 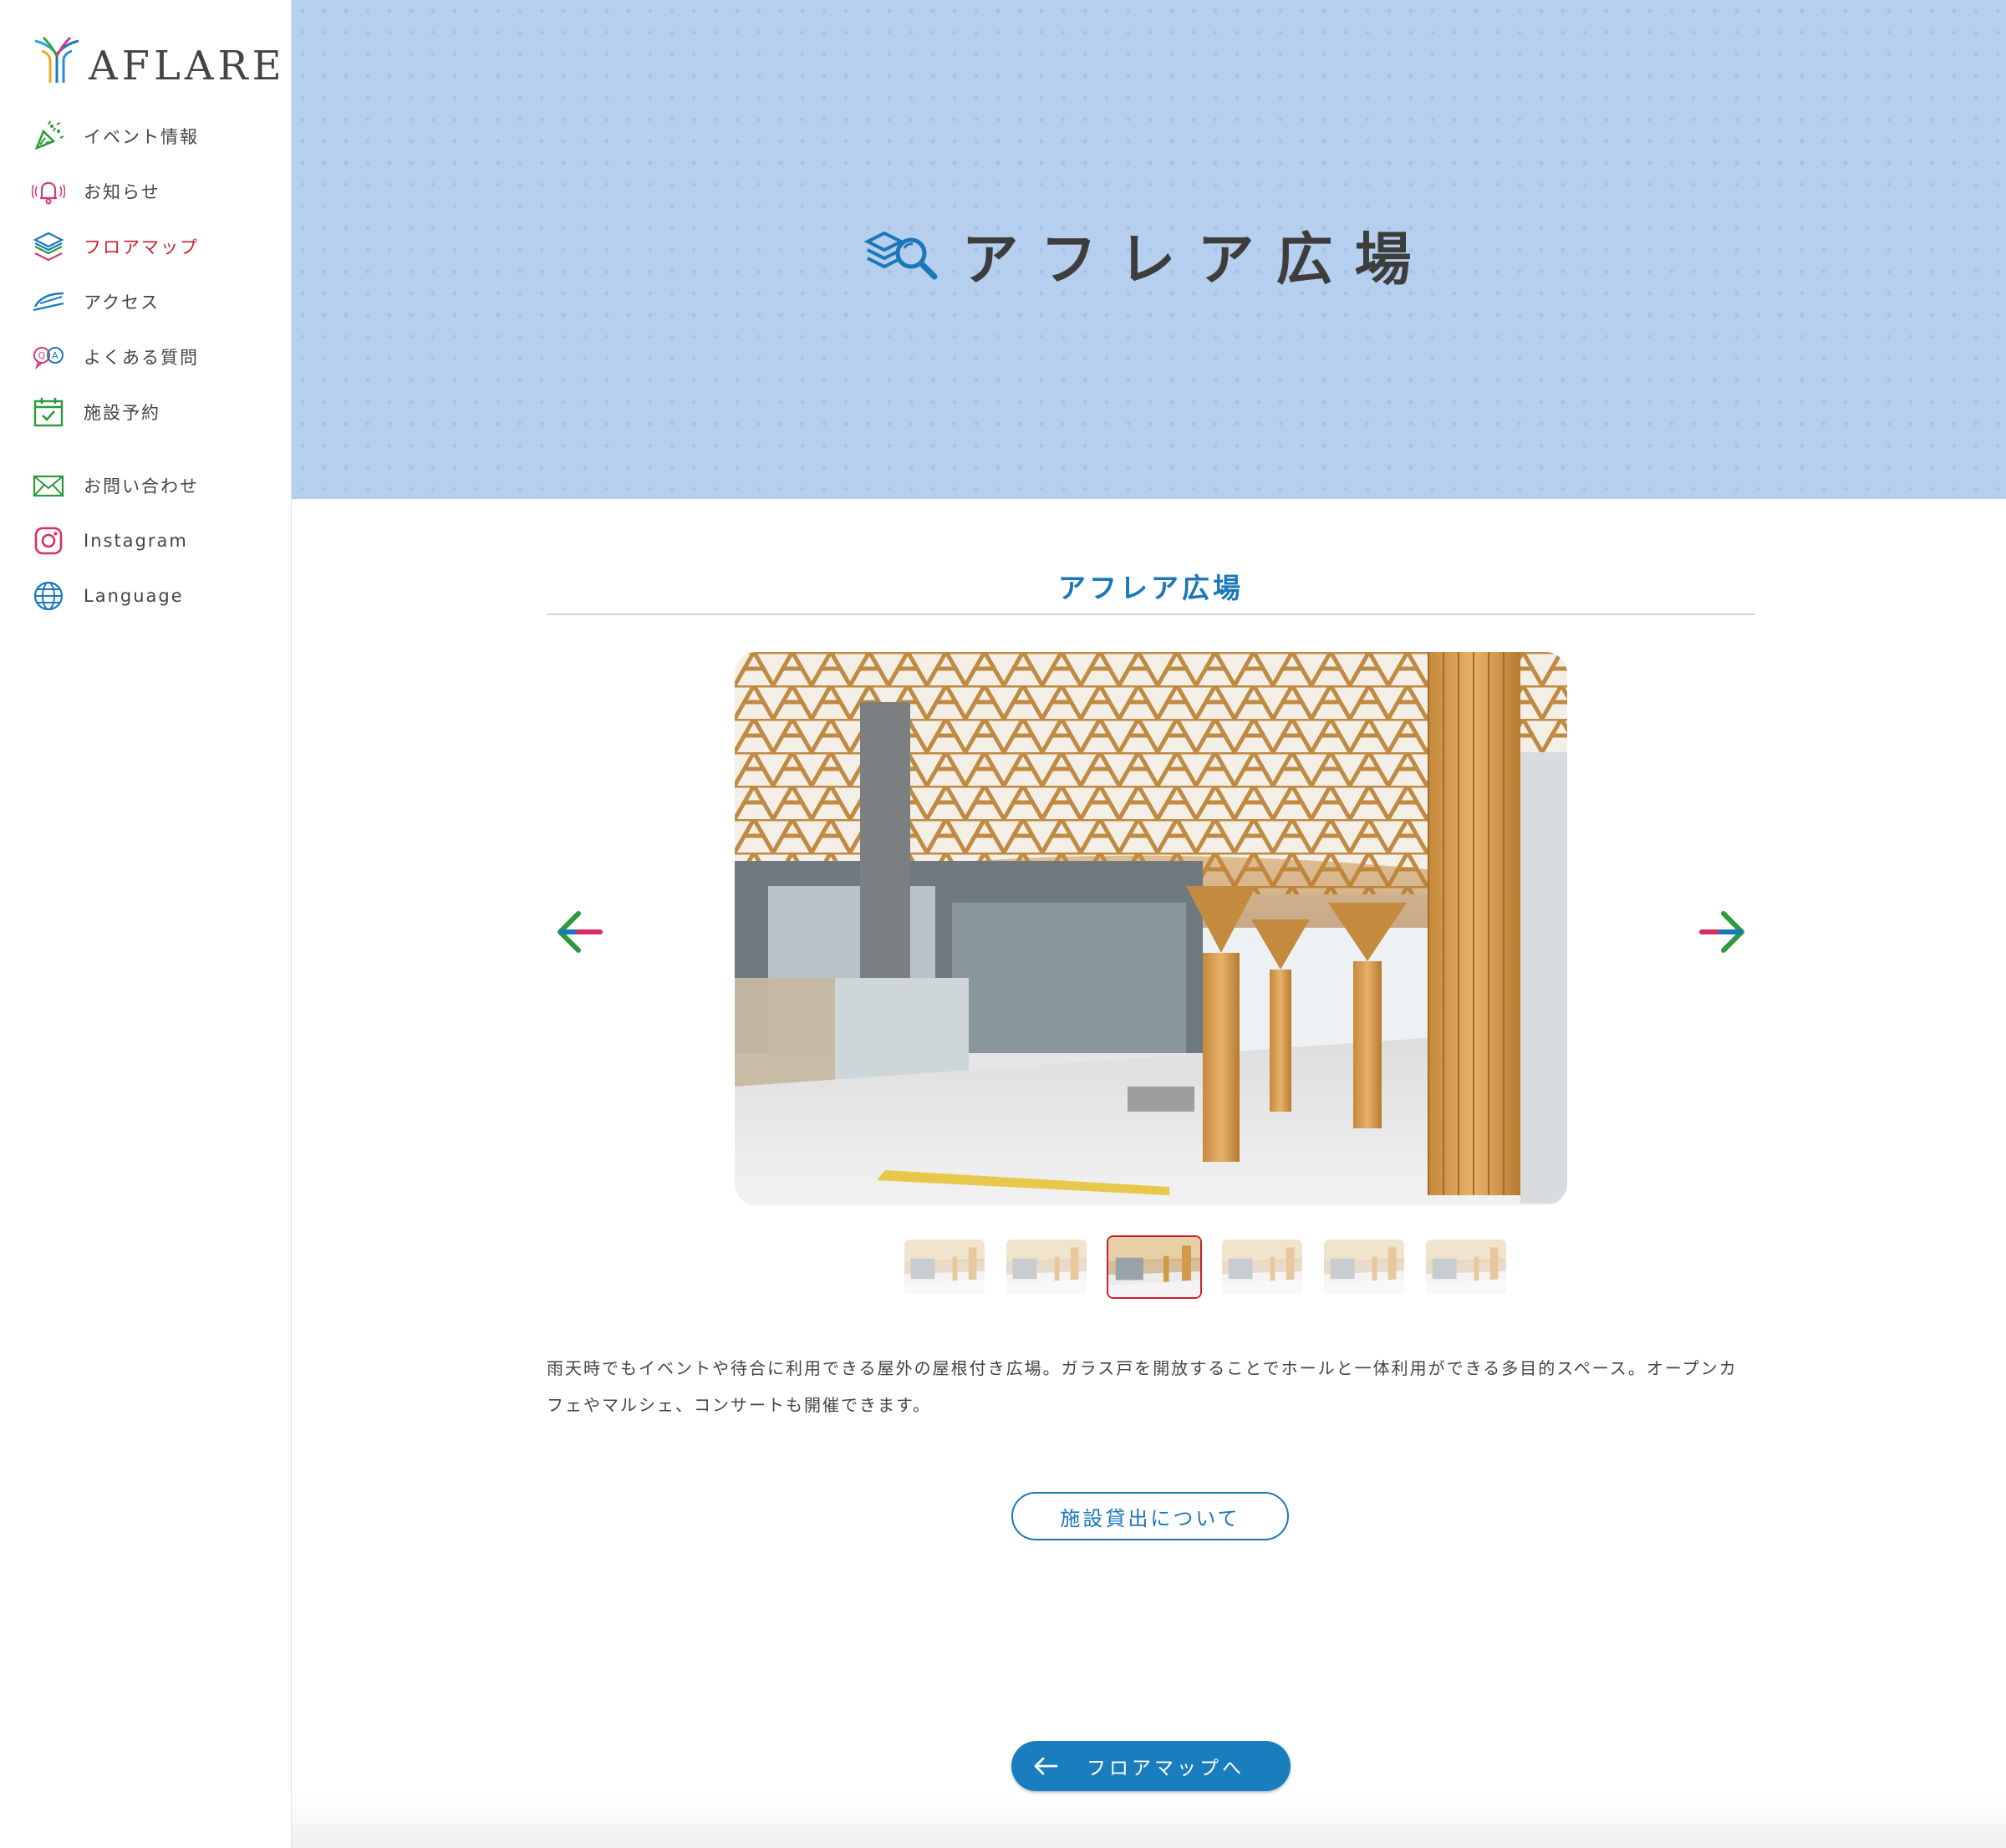 I want to click on mail-icon, so click(x=48, y=485).